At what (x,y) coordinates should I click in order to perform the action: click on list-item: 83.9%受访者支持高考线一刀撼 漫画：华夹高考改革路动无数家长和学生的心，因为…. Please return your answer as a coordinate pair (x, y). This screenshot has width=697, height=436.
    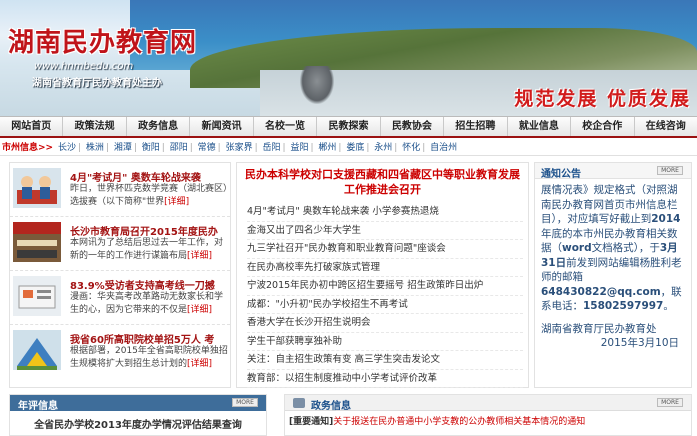
    Looking at the image, I should click on (120, 298).